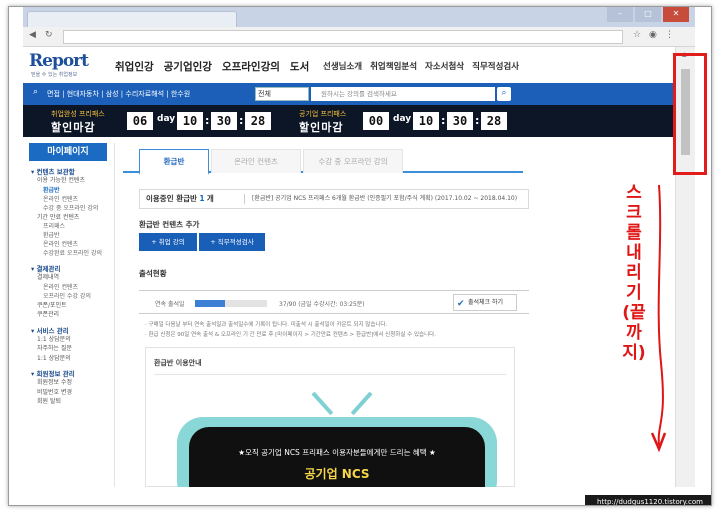 This screenshot has width=720, height=514. What do you see at coordinates (71, 268) in the screenshot?
I see `sidebar-section-title: ▾ 결제관리` at bounding box center [71, 268].